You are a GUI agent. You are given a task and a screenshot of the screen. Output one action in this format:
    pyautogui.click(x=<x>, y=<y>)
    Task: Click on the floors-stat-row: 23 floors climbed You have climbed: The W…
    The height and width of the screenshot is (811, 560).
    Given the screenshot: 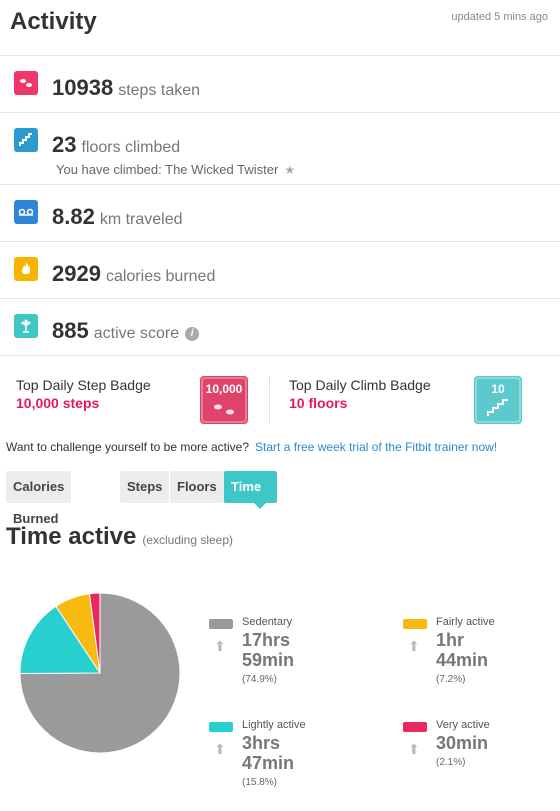 What is the action you would take?
    pyautogui.click(x=280, y=149)
    